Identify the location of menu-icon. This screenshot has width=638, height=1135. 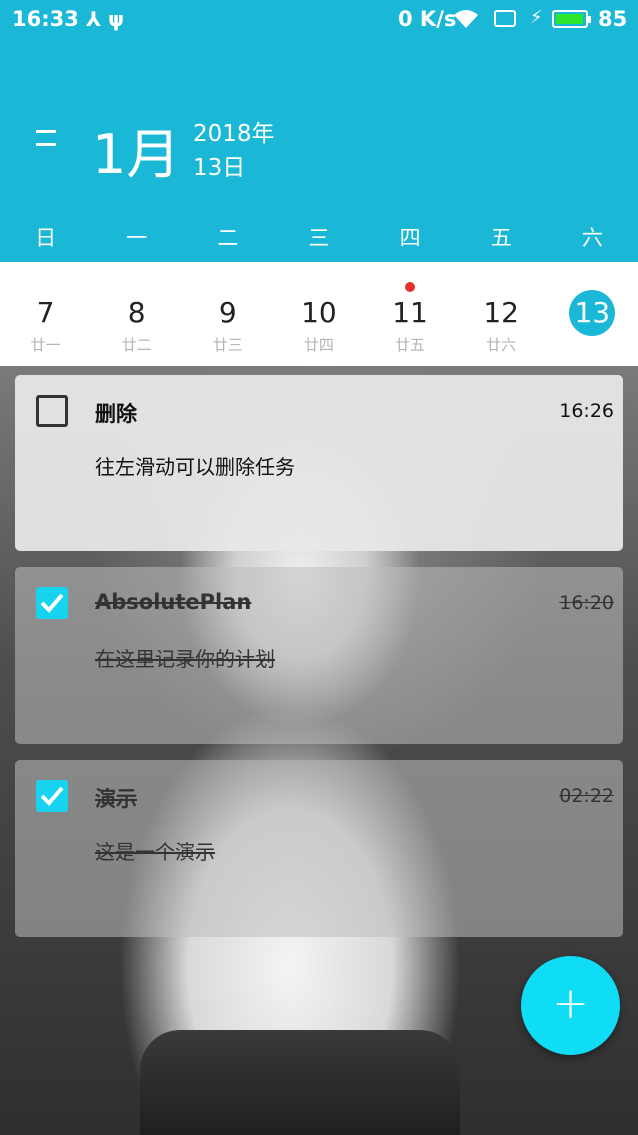
(46, 146).